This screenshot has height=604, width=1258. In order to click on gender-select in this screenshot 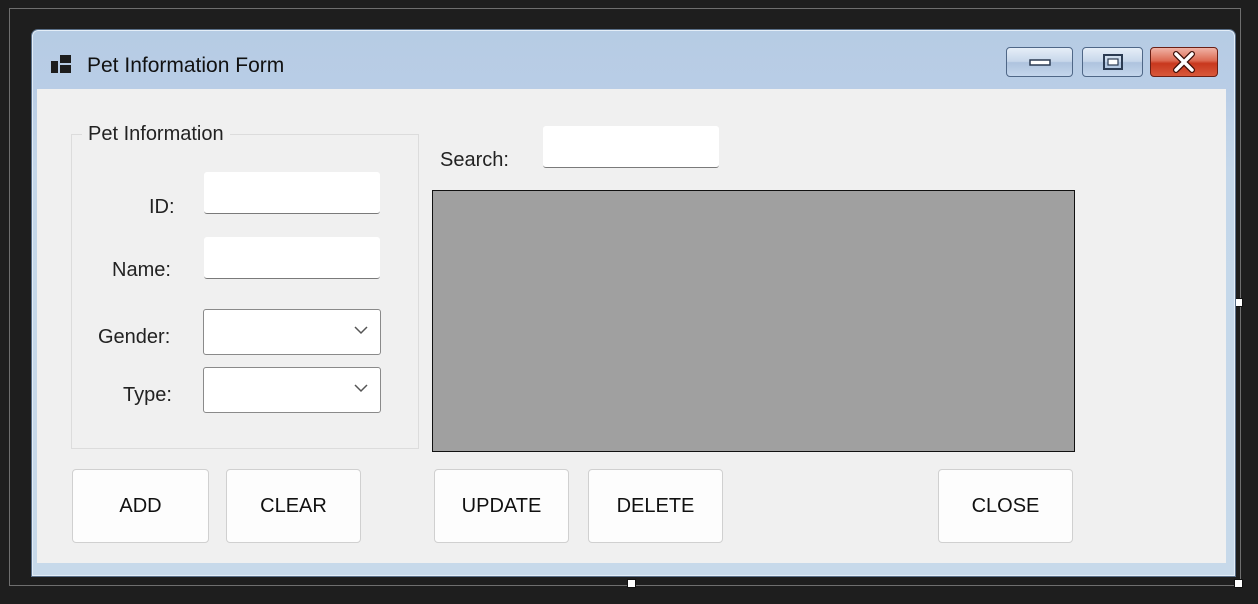, I will do `click(292, 332)`.